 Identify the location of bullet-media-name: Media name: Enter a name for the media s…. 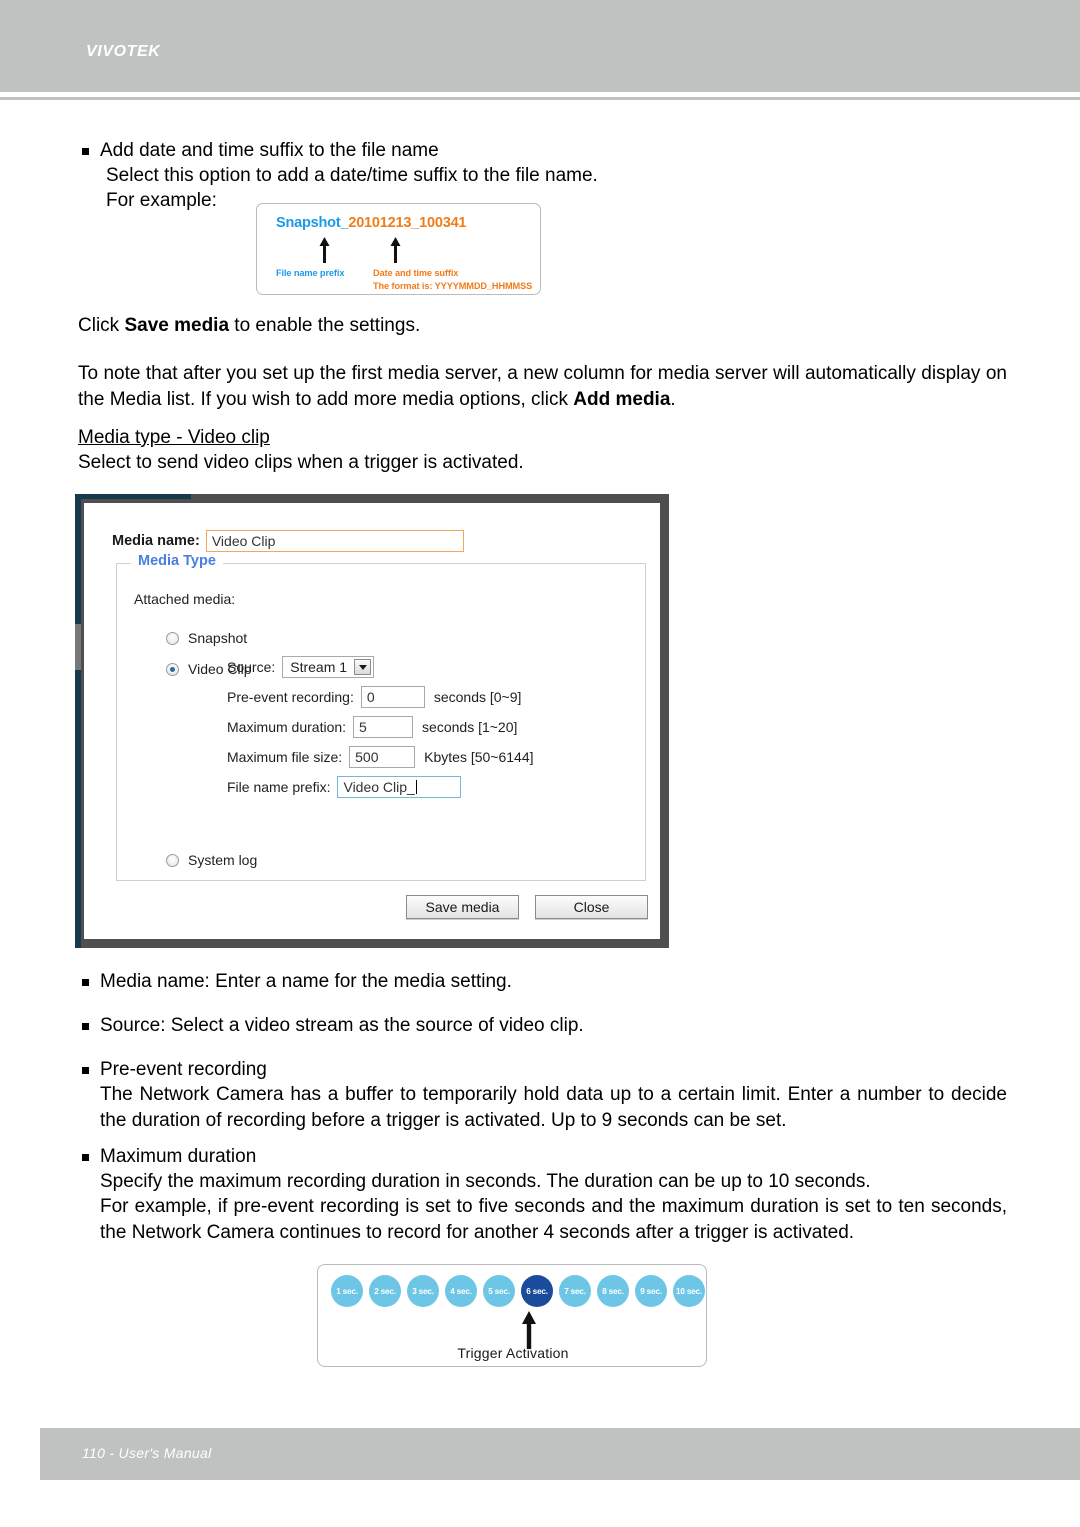
(528, 981).